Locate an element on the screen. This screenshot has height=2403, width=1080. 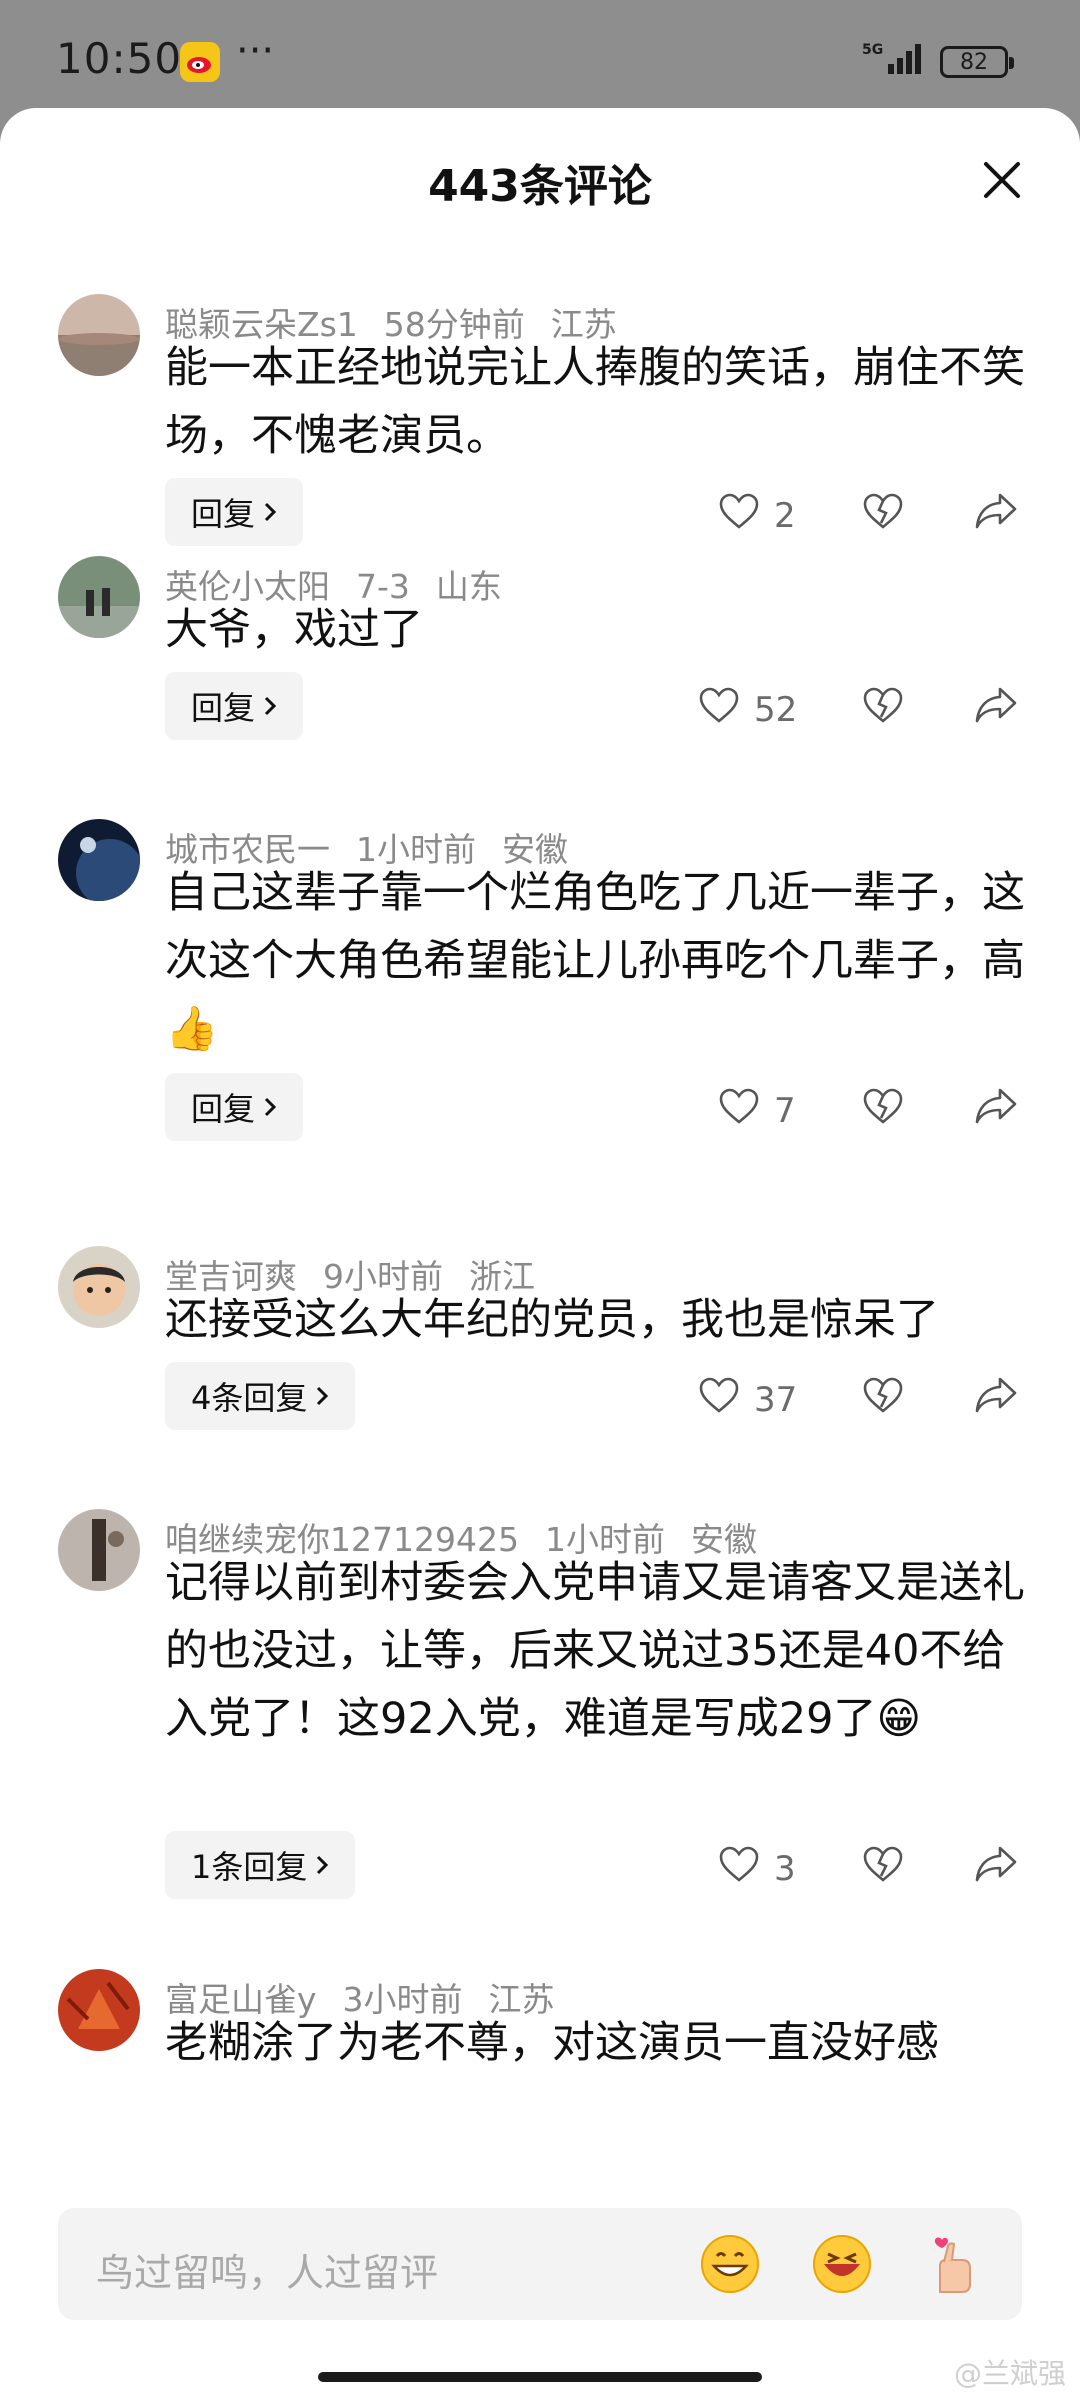
comment-text: 还接受这么大年纪的党员，我也是惊呆了 is located at coordinates (552, 1320).